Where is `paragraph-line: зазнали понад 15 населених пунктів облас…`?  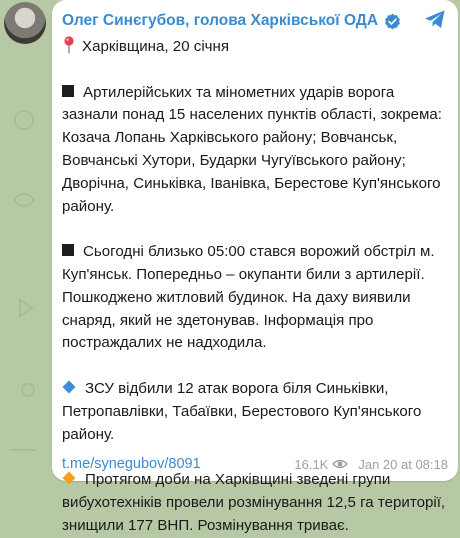
paragraph-line: зазнали понад 15 населених пунктів облас… is located at coordinates (252, 115).